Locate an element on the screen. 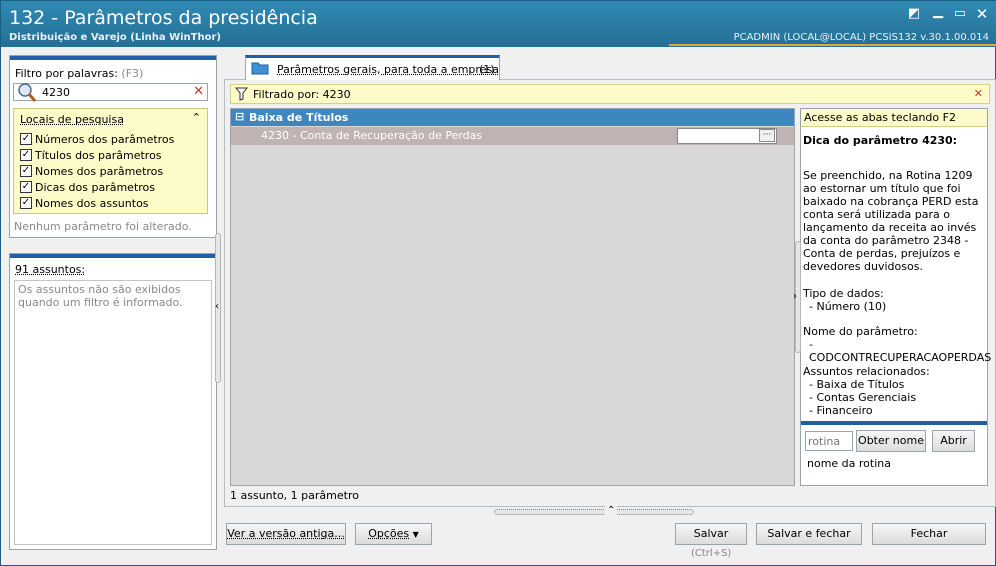  related-label: Assuntos relacionados: is located at coordinates (866, 371).